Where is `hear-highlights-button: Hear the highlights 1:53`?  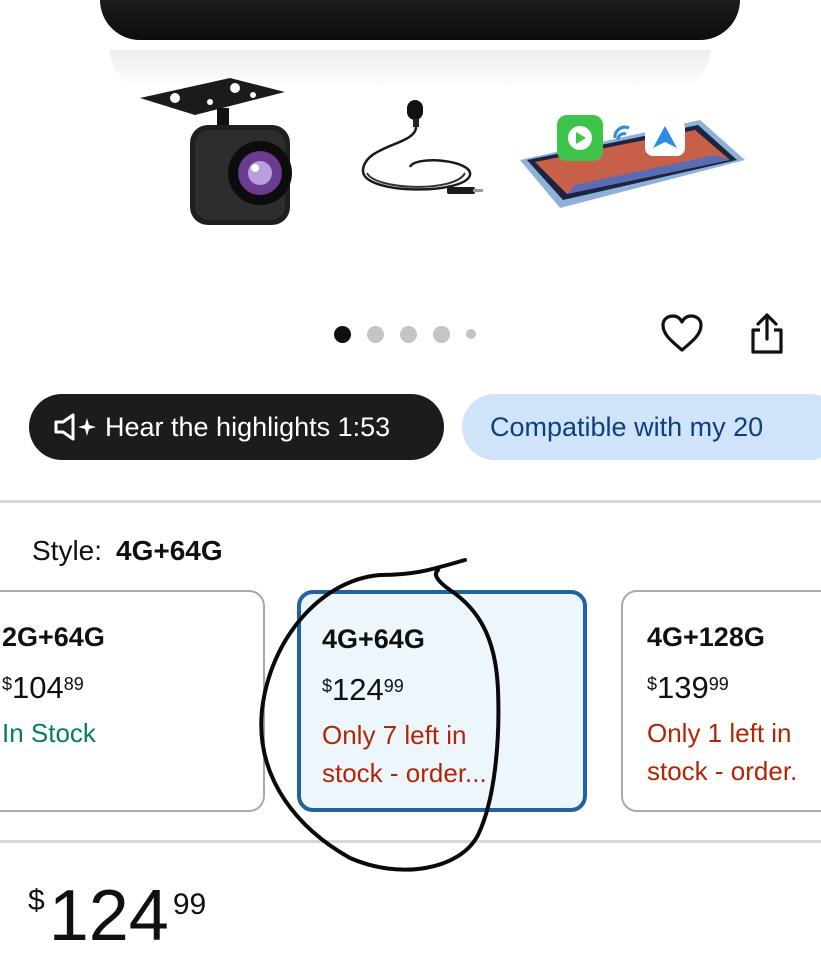
hear-highlights-button: Hear the highlights 1:53 is located at coordinates (236, 427).